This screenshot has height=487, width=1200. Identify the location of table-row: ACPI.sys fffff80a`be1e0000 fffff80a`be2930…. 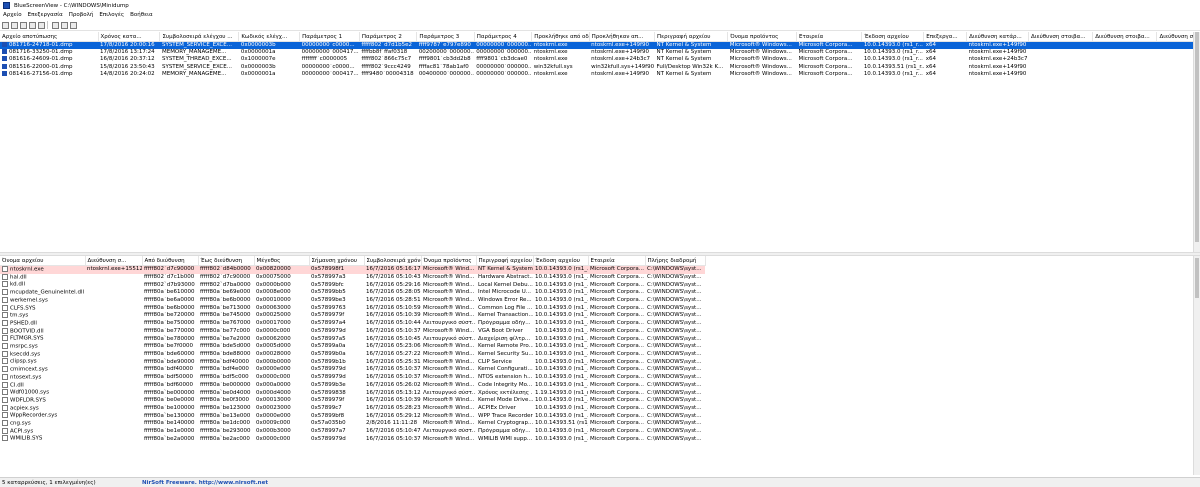
(352, 431).